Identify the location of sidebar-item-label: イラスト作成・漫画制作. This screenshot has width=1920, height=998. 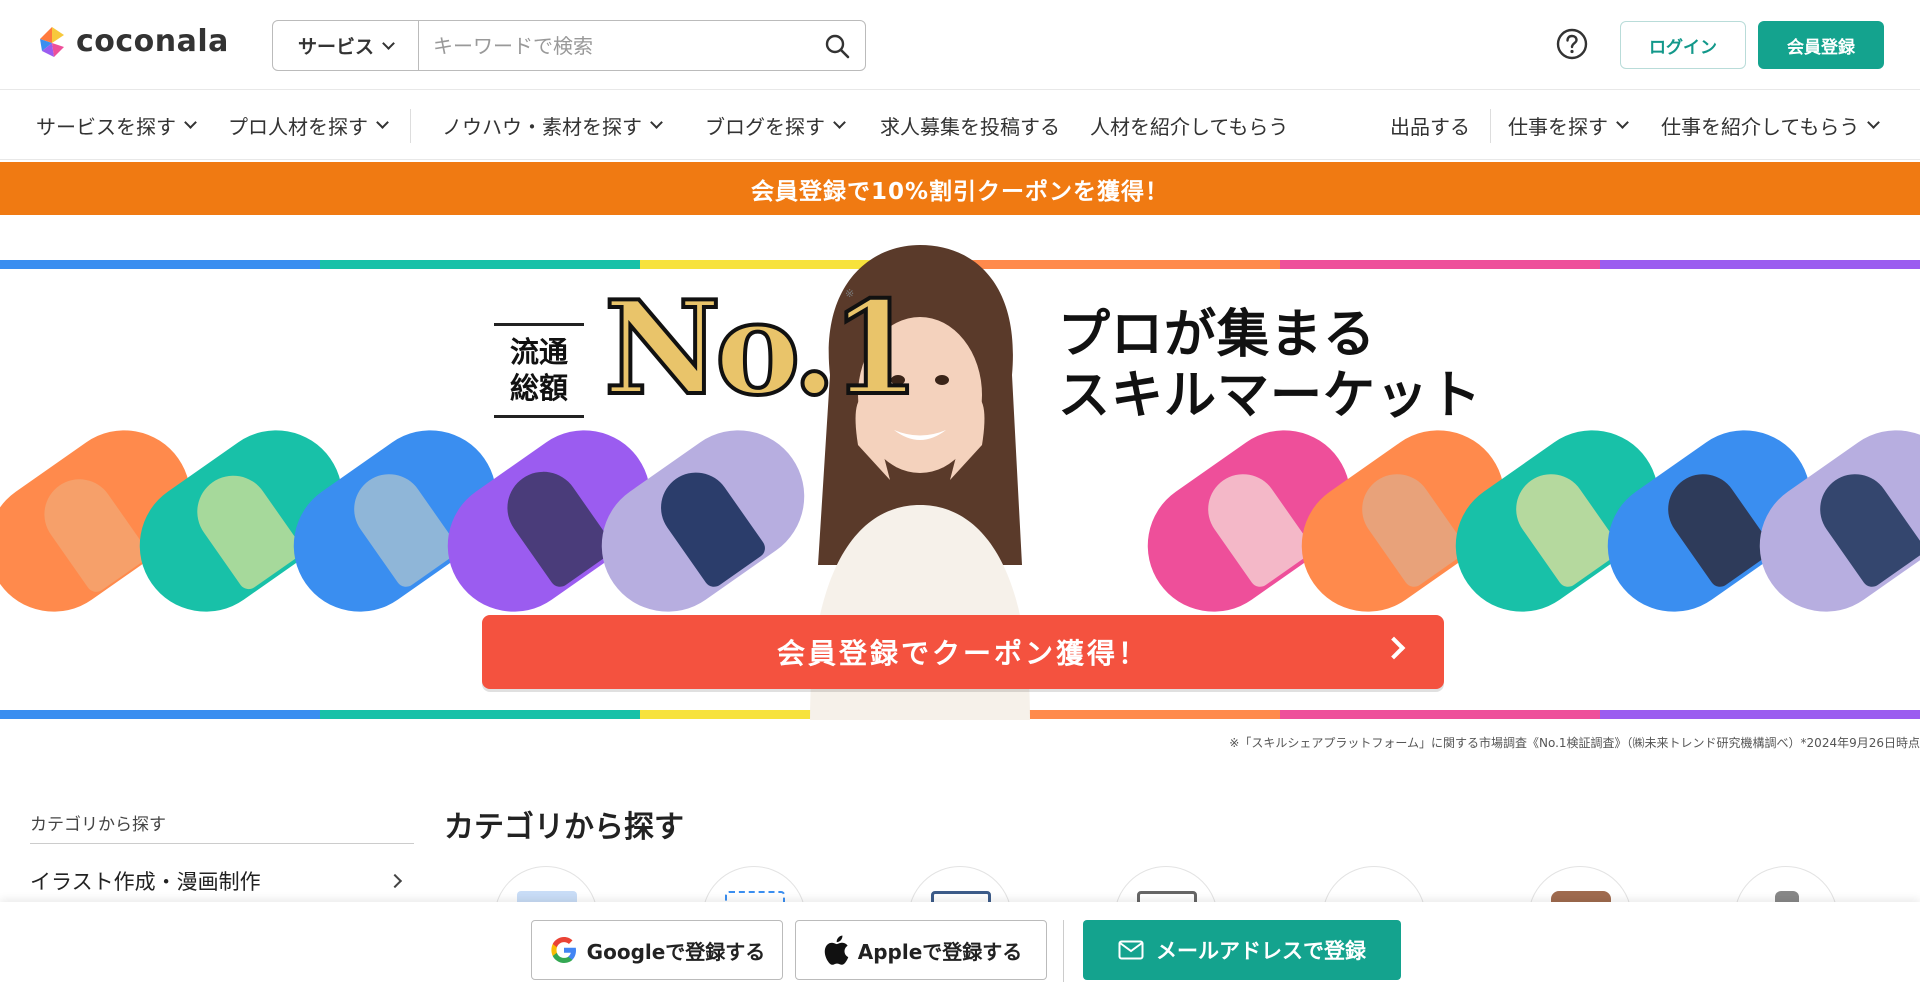
(145, 882).